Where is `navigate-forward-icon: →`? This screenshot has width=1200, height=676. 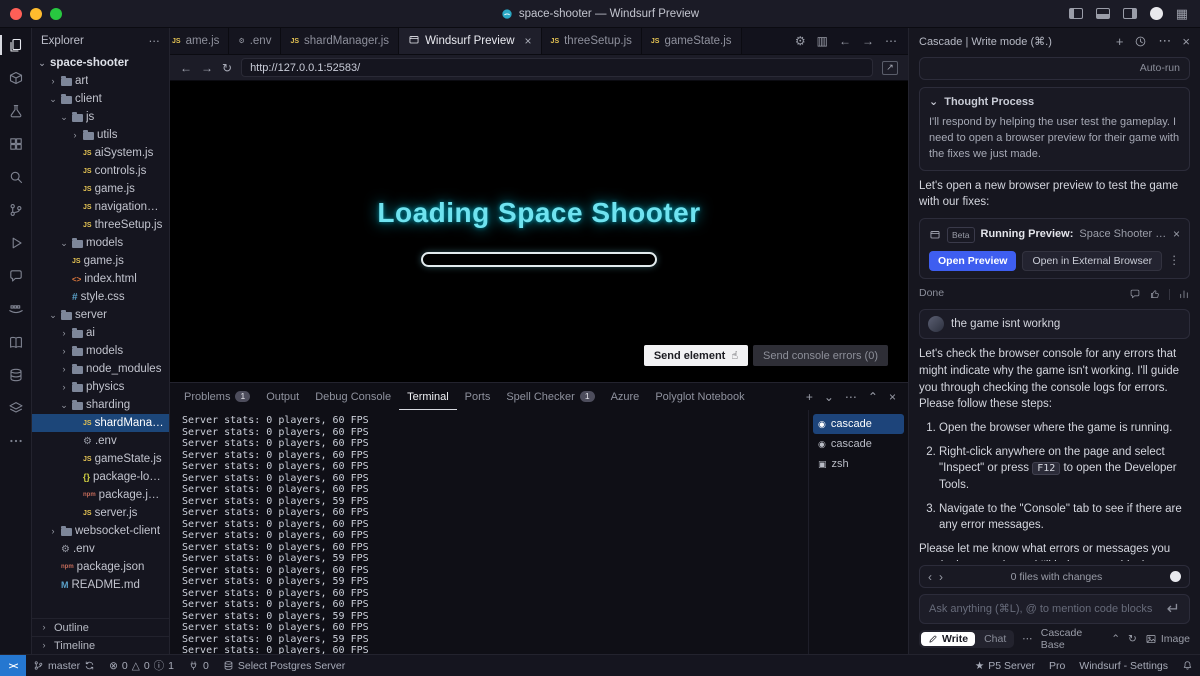 navigate-forward-icon: → is located at coordinates (868, 41).